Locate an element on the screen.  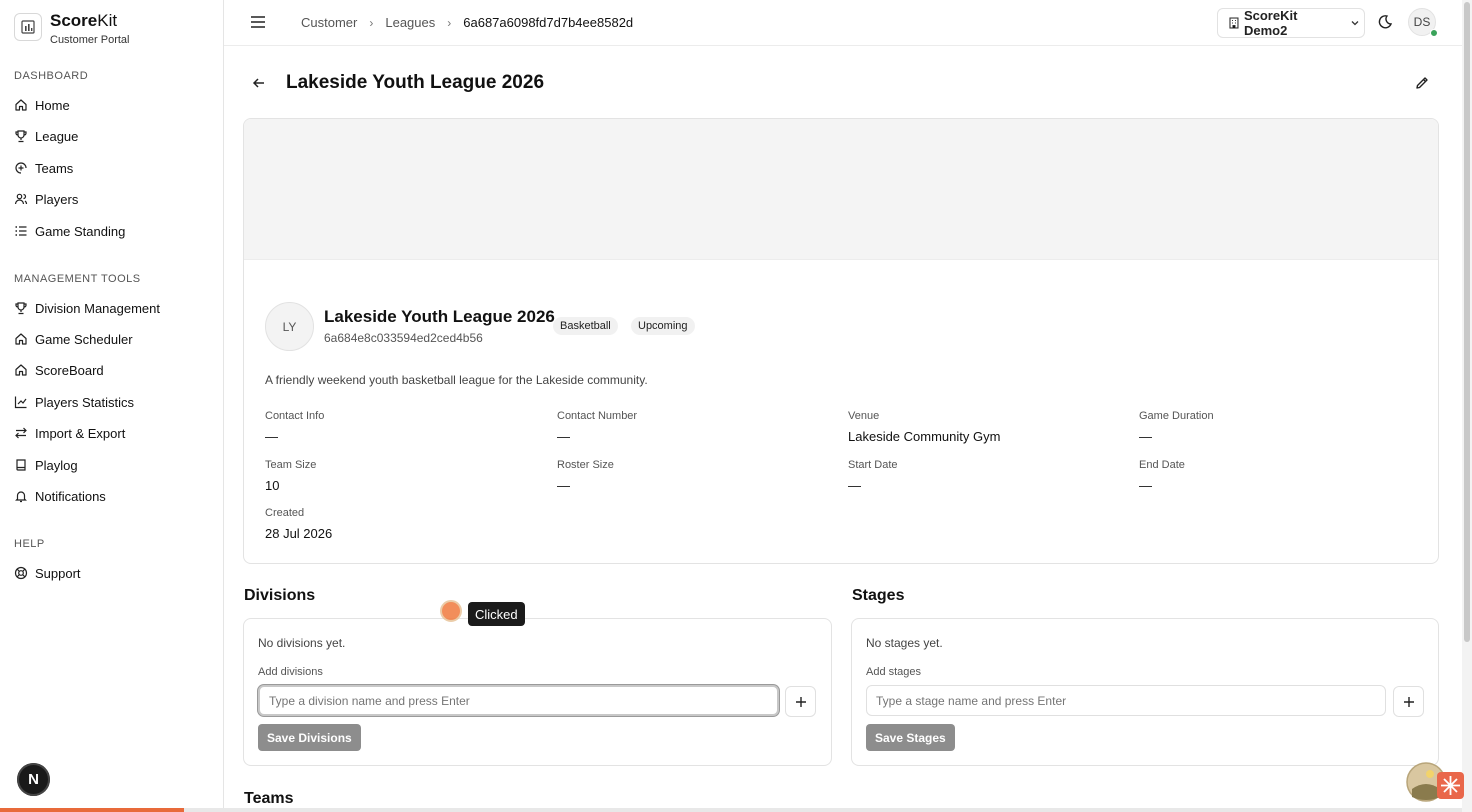
field-value: 10 is located at coordinates (272, 485).